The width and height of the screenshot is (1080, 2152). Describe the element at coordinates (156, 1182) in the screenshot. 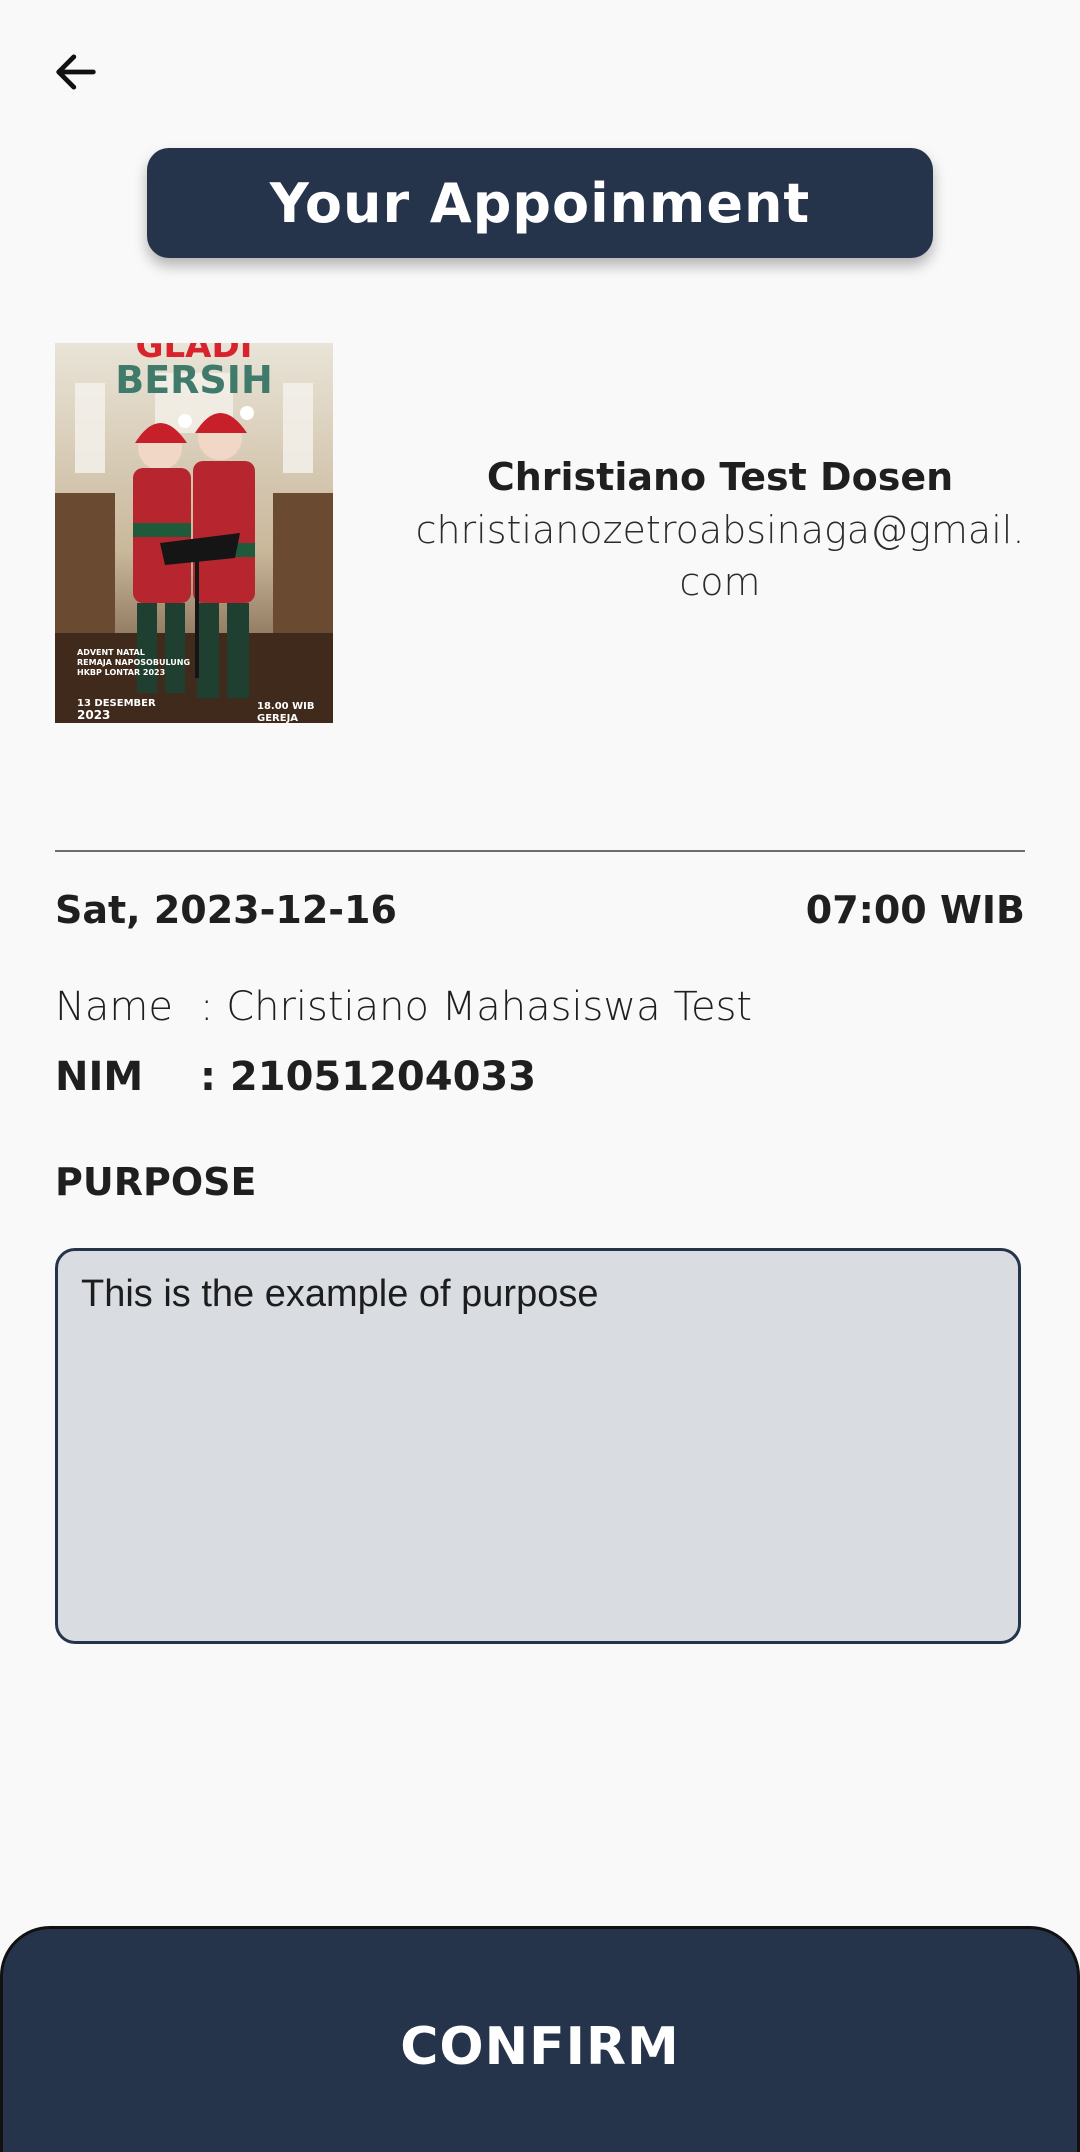

I see `purpose-heading: PURPOSE` at that location.